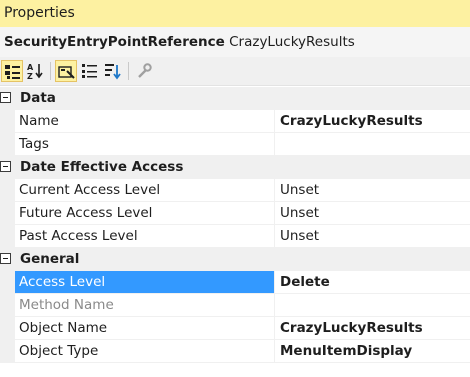  What do you see at coordinates (235, 13) in the screenshot?
I see `panel-title: Properties` at bounding box center [235, 13].